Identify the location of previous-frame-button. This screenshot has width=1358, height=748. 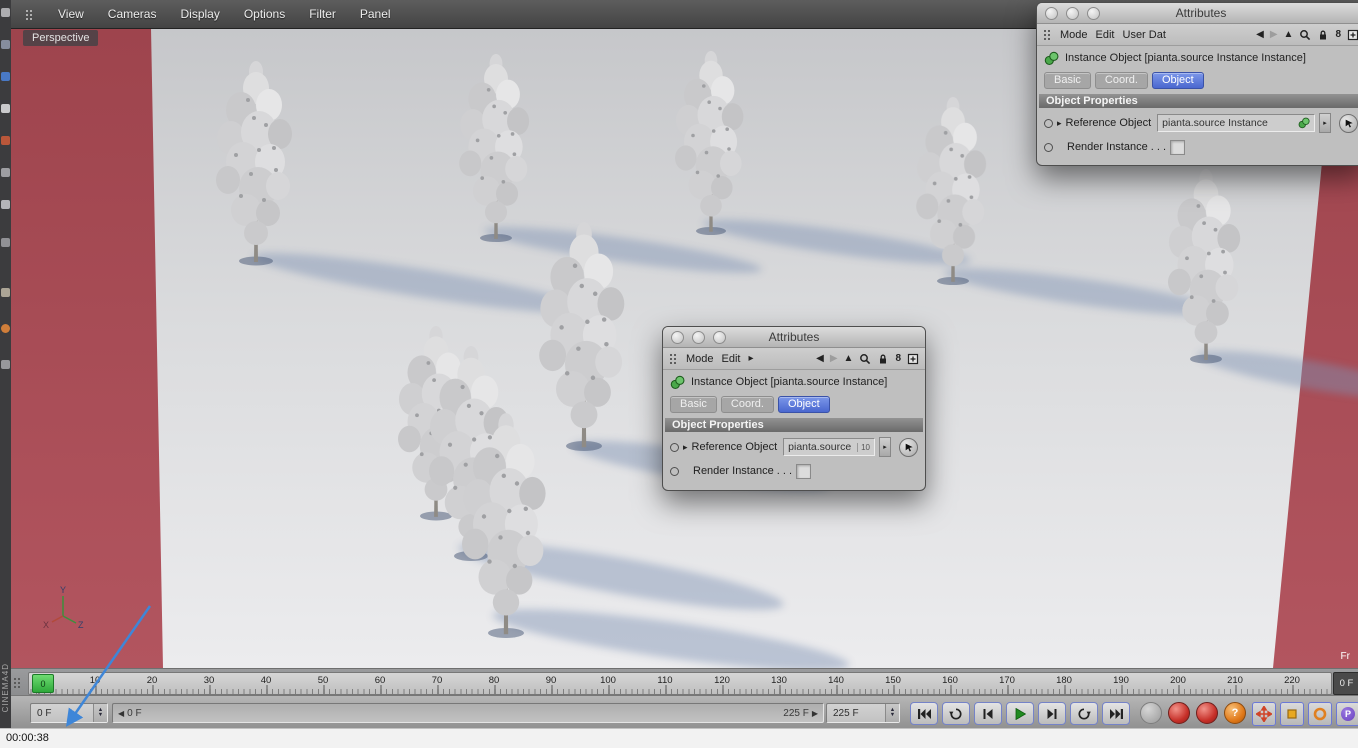
(988, 713).